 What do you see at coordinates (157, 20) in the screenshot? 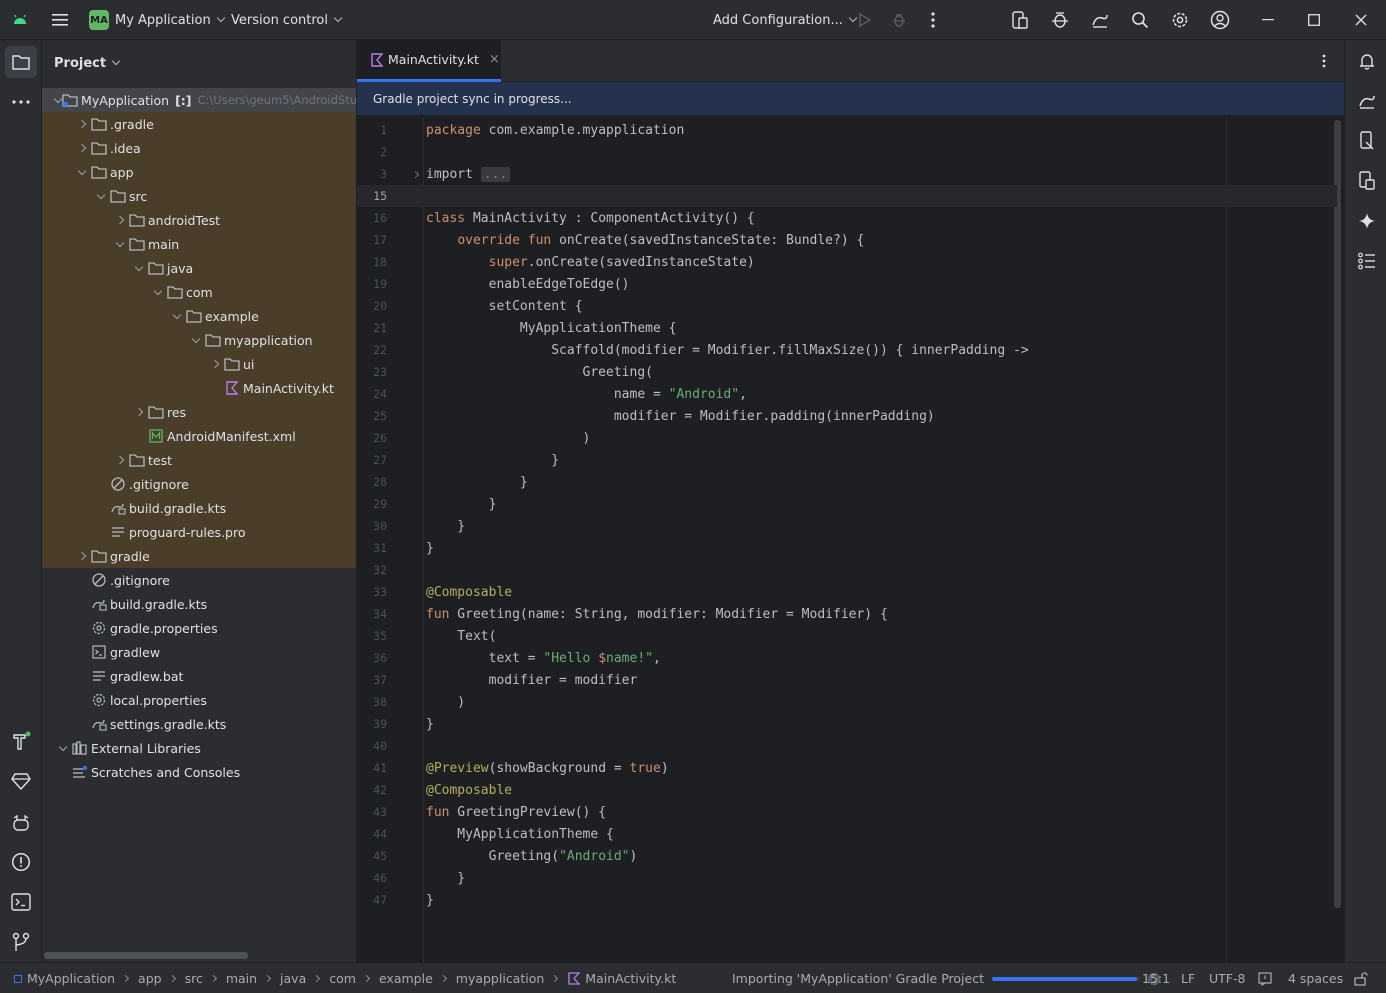
I see `project-switcher: MA My Application` at bounding box center [157, 20].